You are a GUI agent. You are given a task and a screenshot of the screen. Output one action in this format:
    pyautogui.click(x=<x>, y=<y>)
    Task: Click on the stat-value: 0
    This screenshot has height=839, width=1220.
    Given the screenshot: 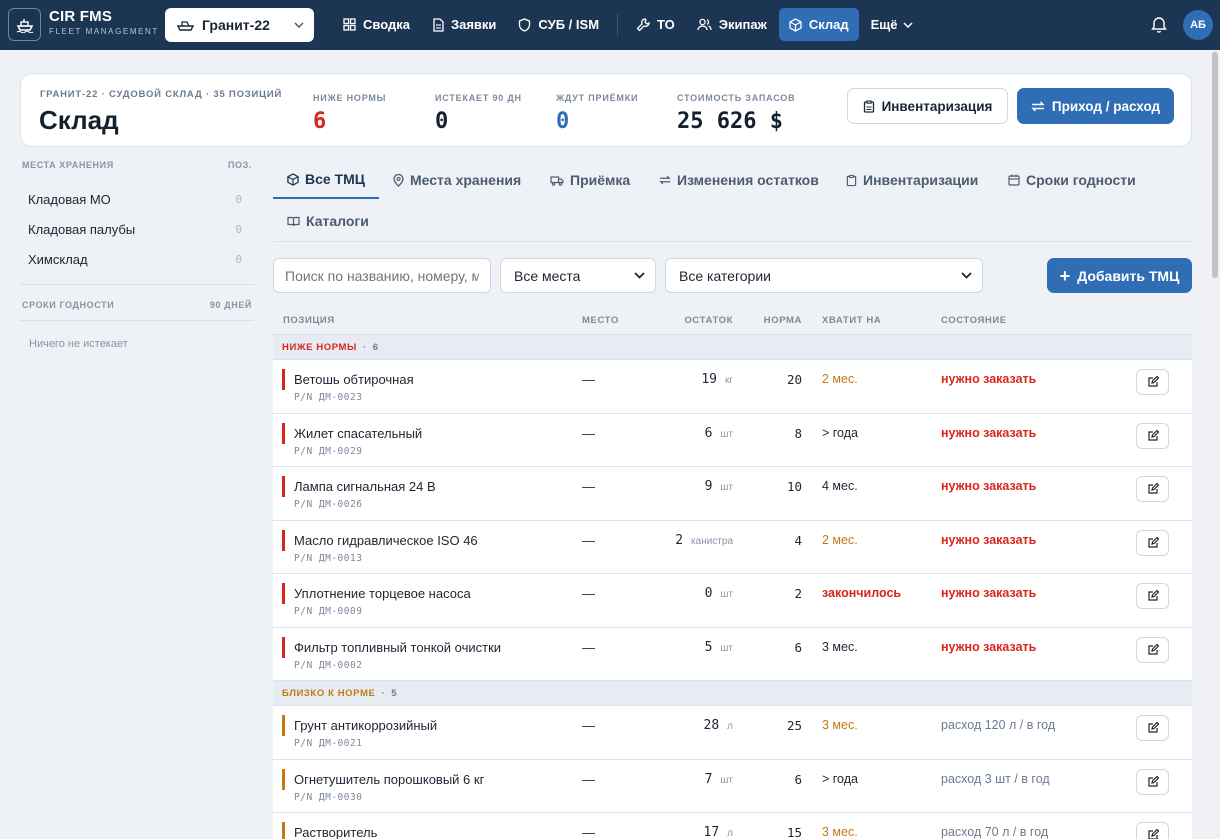 What is the action you would take?
    pyautogui.click(x=563, y=121)
    